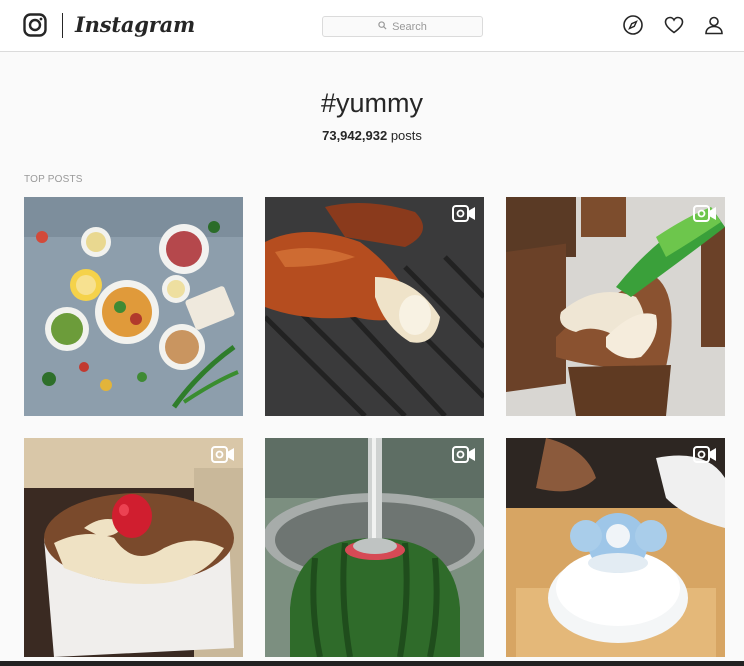  What do you see at coordinates (371, 103) in the screenshot?
I see `hashtag-title: #yummy` at bounding box center [371, 103].